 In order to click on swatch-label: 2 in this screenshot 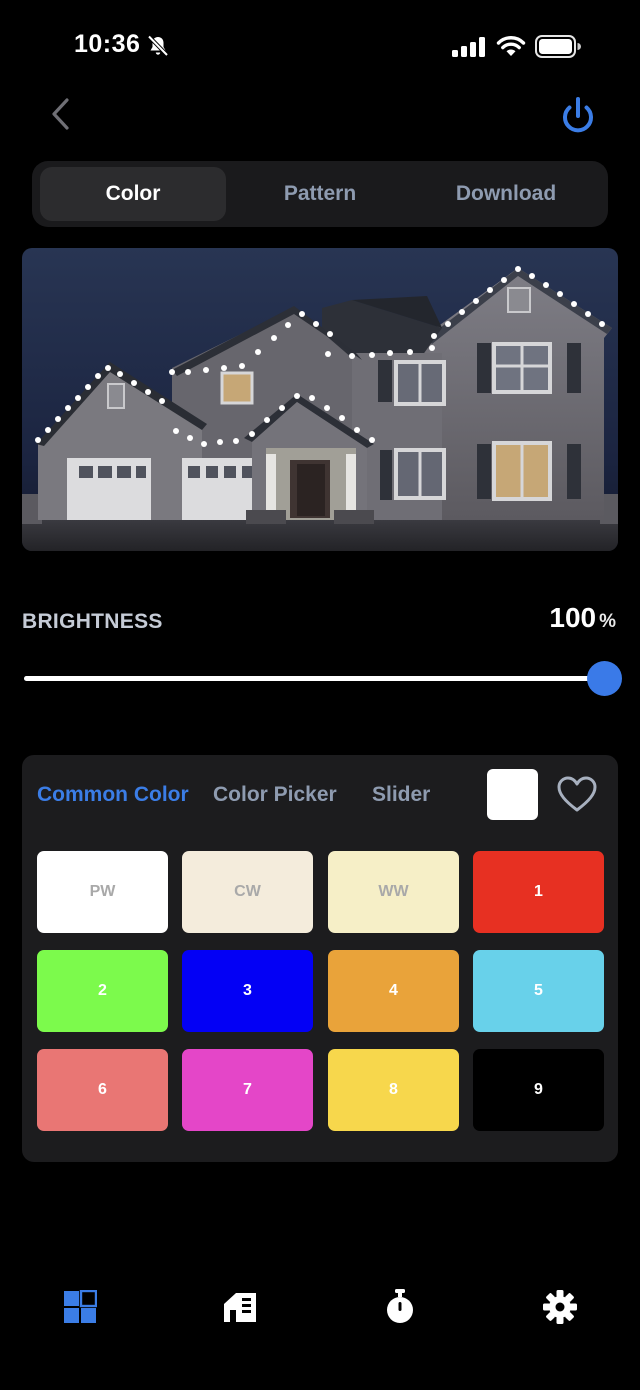, I will do `click(102, 990)`.